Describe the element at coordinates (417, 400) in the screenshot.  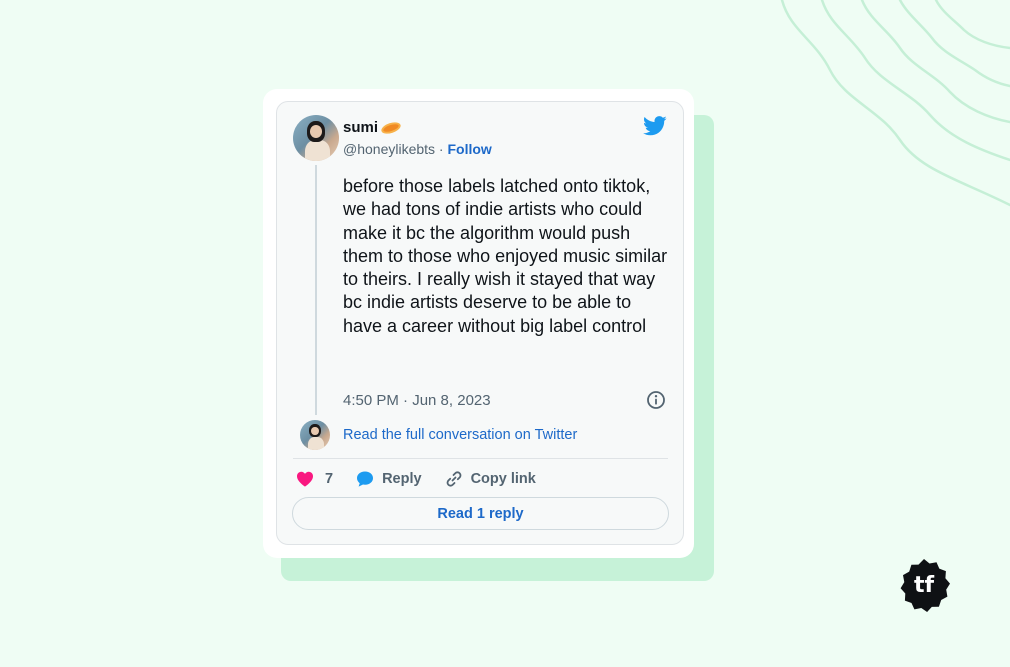
I see `tweet-timestamp: 4:50 PM · Jun 8, 2023` at that location.